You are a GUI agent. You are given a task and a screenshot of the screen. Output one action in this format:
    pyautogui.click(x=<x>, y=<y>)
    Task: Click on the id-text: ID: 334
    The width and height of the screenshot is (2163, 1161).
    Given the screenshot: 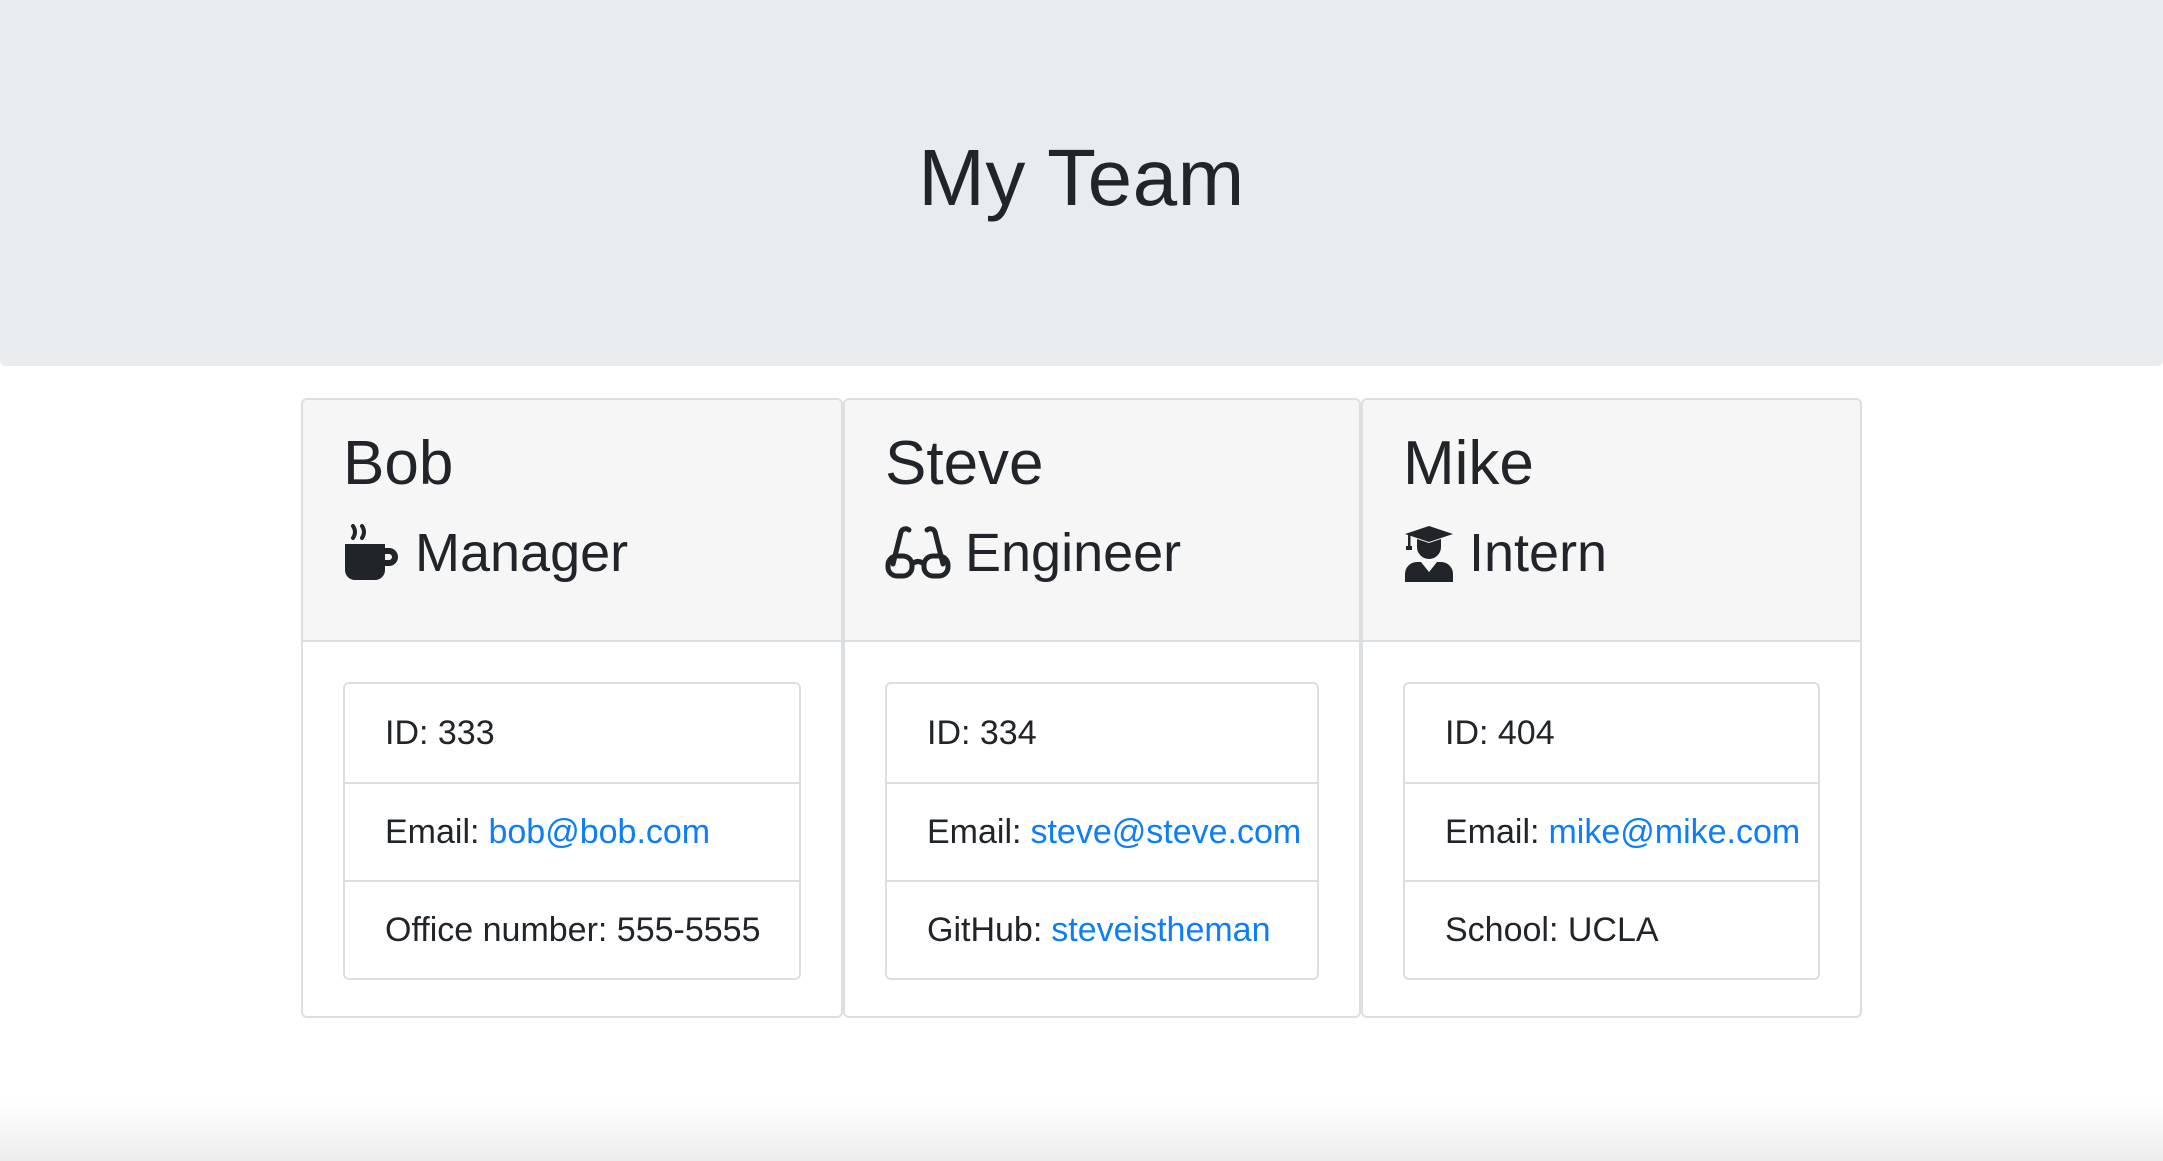 What is the action you would take?
    pyautogui.click(x=982, y=732)
    